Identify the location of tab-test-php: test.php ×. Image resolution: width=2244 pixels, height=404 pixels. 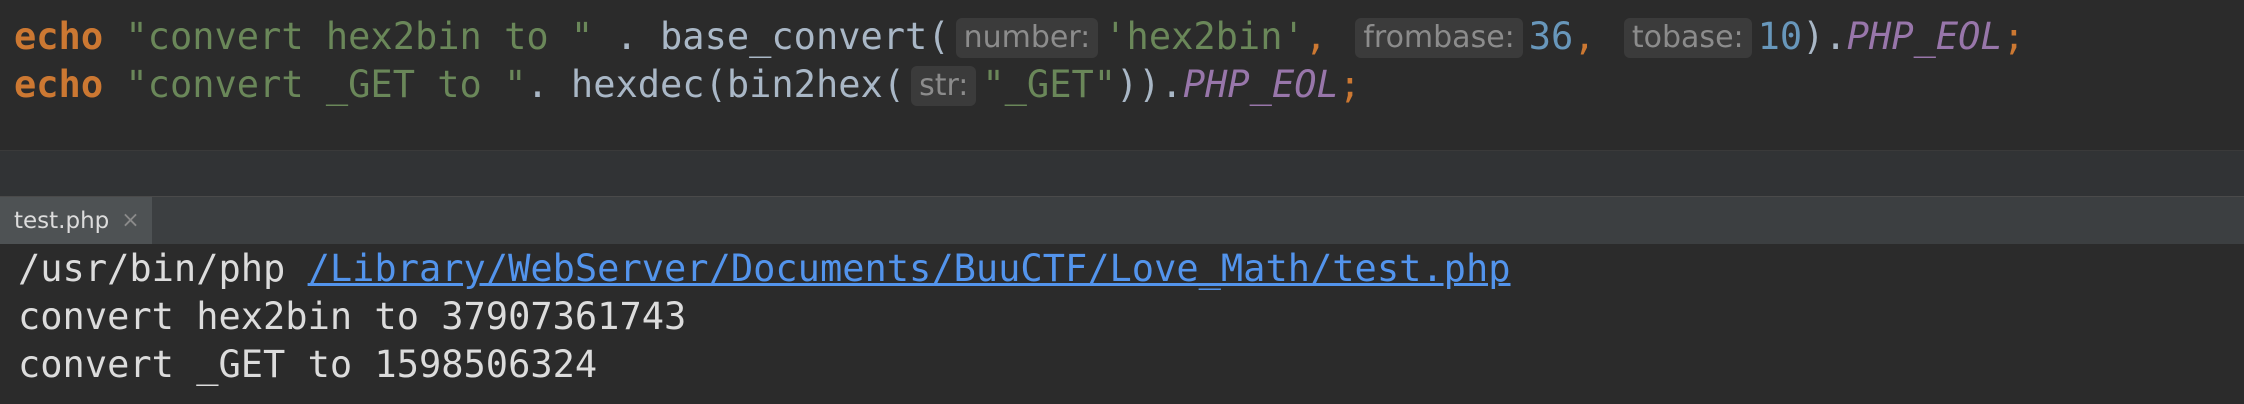
(76, 220).